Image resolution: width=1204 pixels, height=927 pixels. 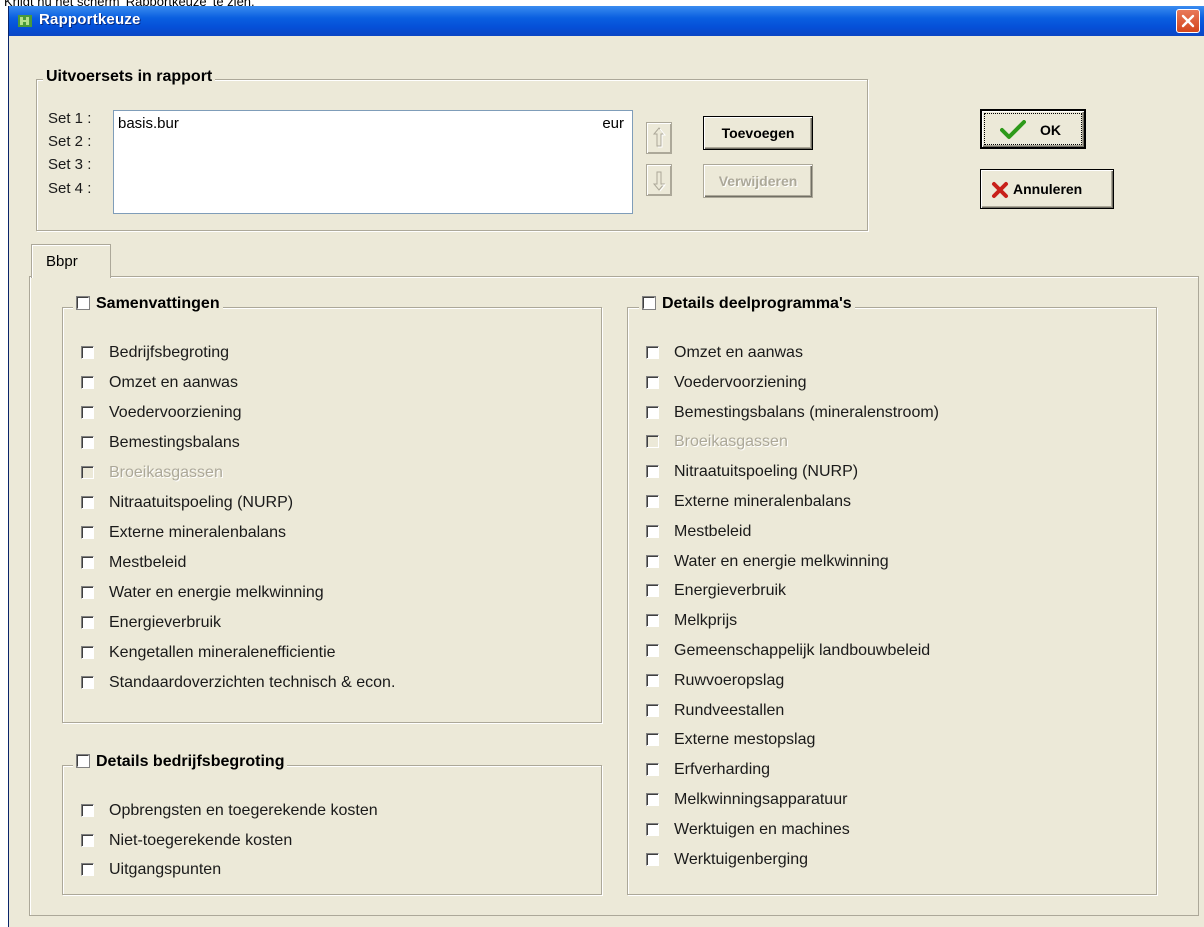 I want to click on samenvattingen-legend: Samenvattingen, so click(x=148, y=305).